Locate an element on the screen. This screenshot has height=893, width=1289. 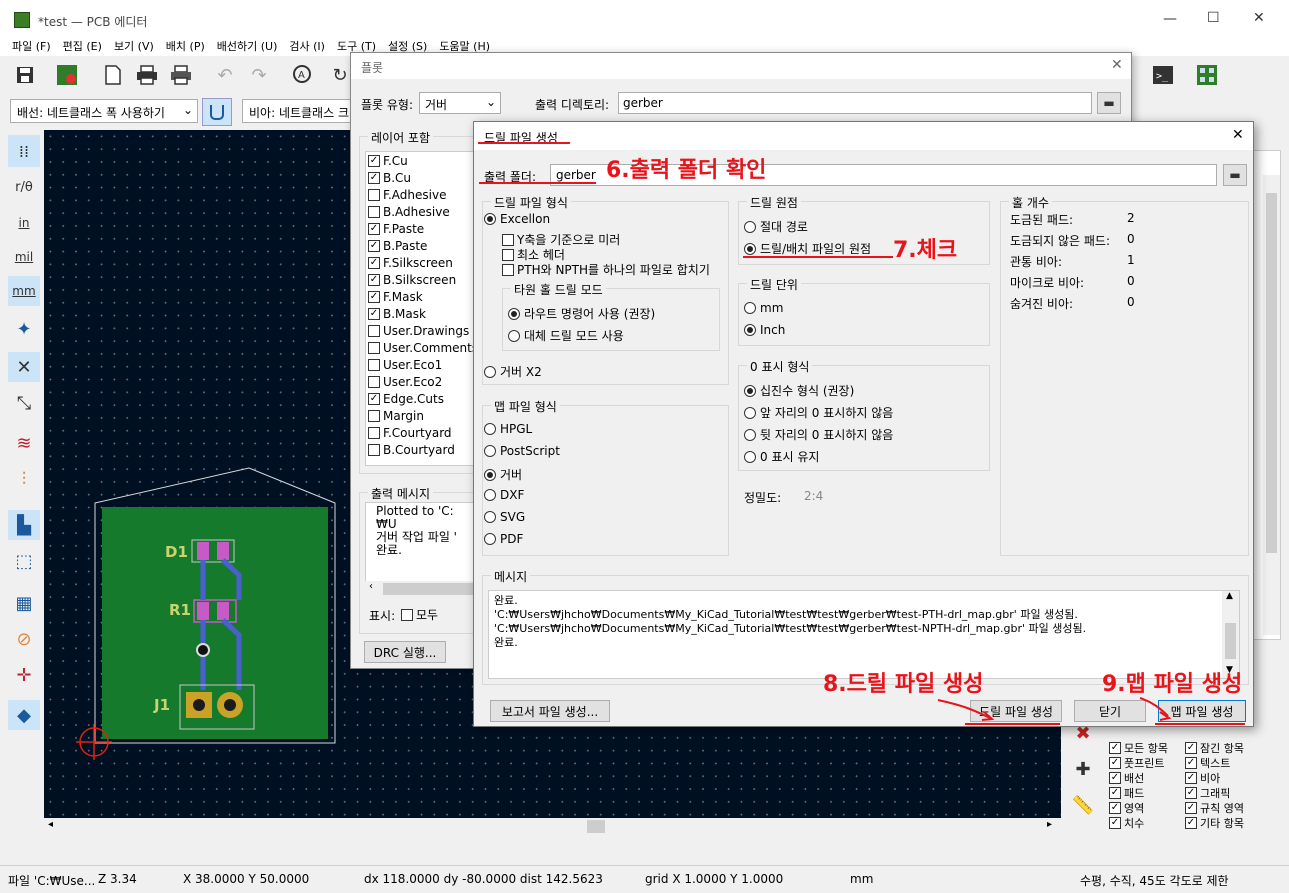
alt-mode-radio: 대체 드릴 모드 사용 is located at coordinates (566, 335).